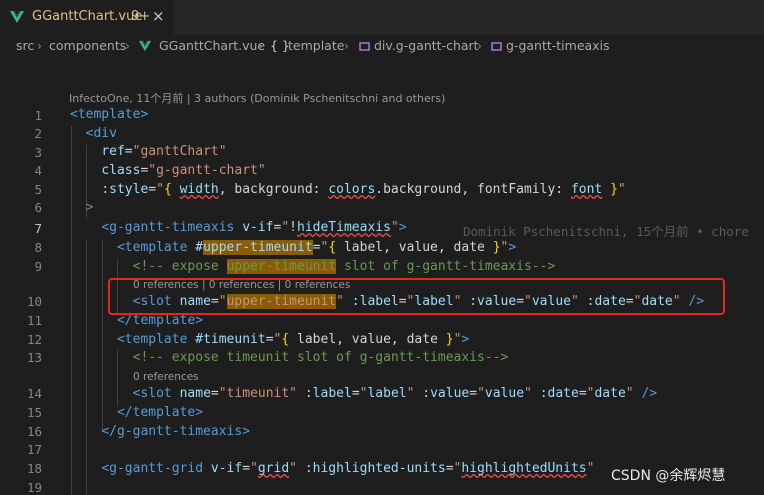 The width and height of the screenshot is (764, 495). I want to click on line-number: 4, so click(38, 170).